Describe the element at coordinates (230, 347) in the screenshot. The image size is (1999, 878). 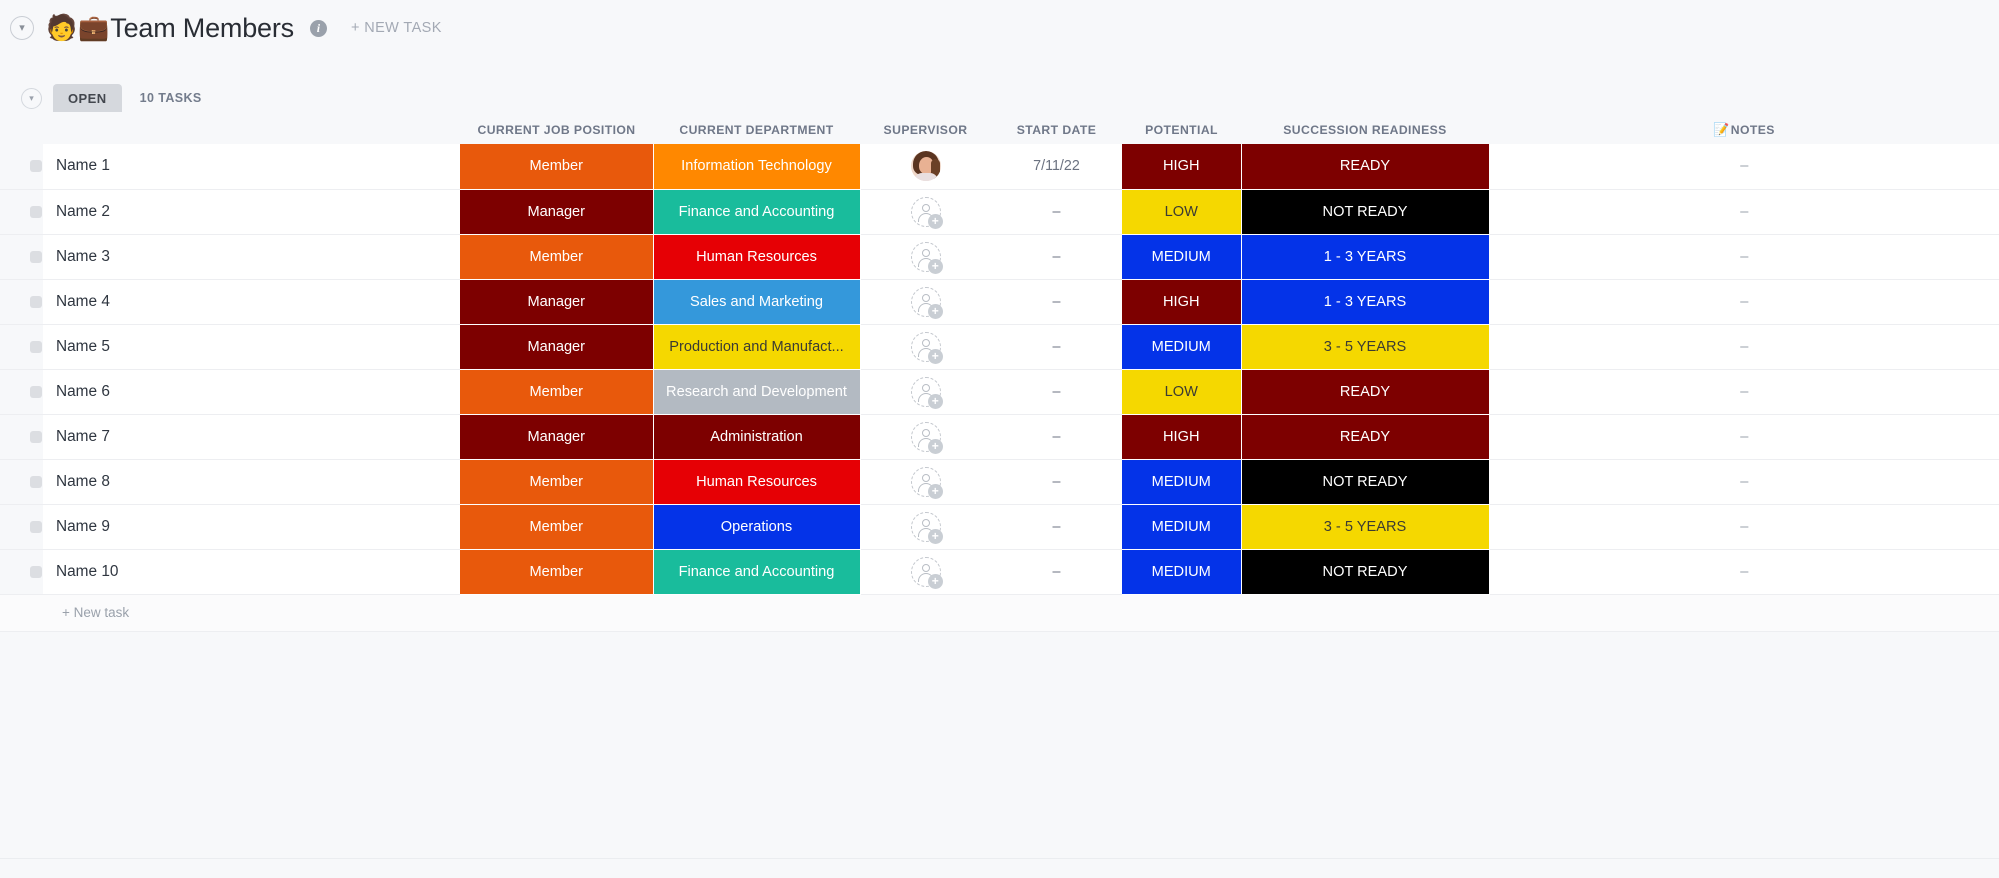
I see `task-name-cell: Name 5` at that location.